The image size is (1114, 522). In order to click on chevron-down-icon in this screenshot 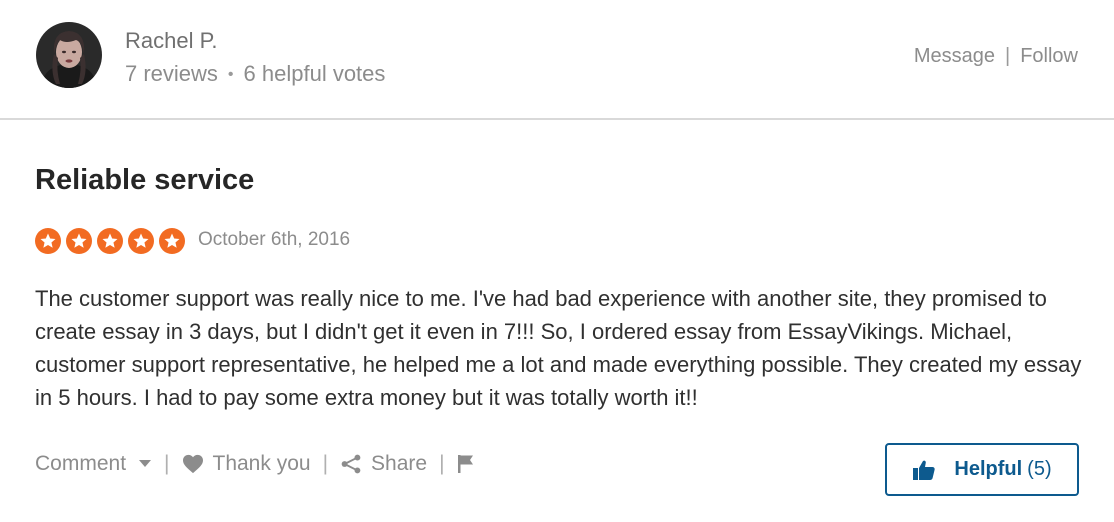, I will do `click(145, 463)`.